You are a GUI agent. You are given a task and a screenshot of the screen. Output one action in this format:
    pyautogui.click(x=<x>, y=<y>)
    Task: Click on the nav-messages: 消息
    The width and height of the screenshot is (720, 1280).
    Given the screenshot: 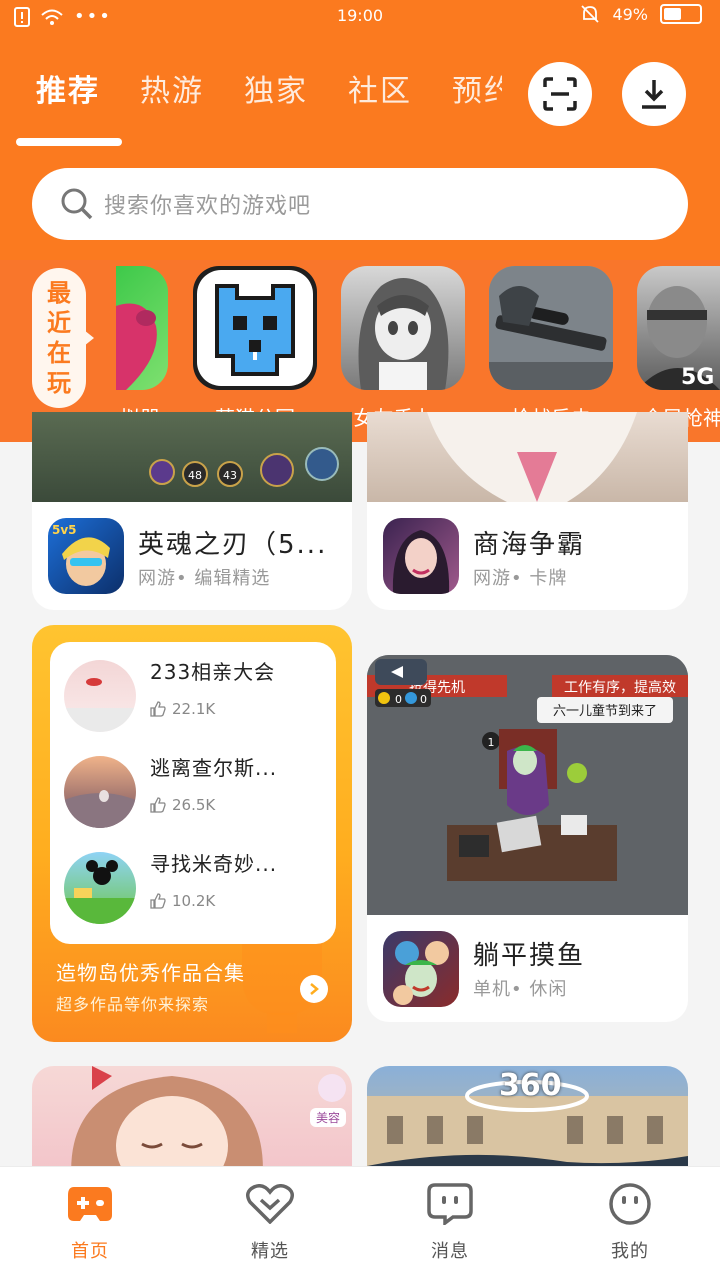 What is the action you would take?
    pyautogui.click(x=450, y=1223)
    